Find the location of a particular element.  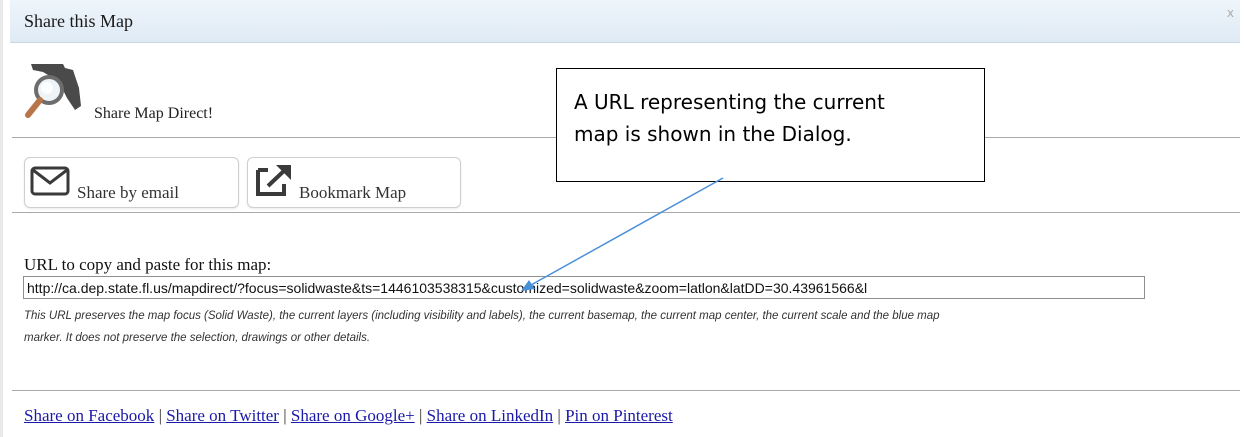

callout-line: A URL representing the current is located at coordinates (729, 102).